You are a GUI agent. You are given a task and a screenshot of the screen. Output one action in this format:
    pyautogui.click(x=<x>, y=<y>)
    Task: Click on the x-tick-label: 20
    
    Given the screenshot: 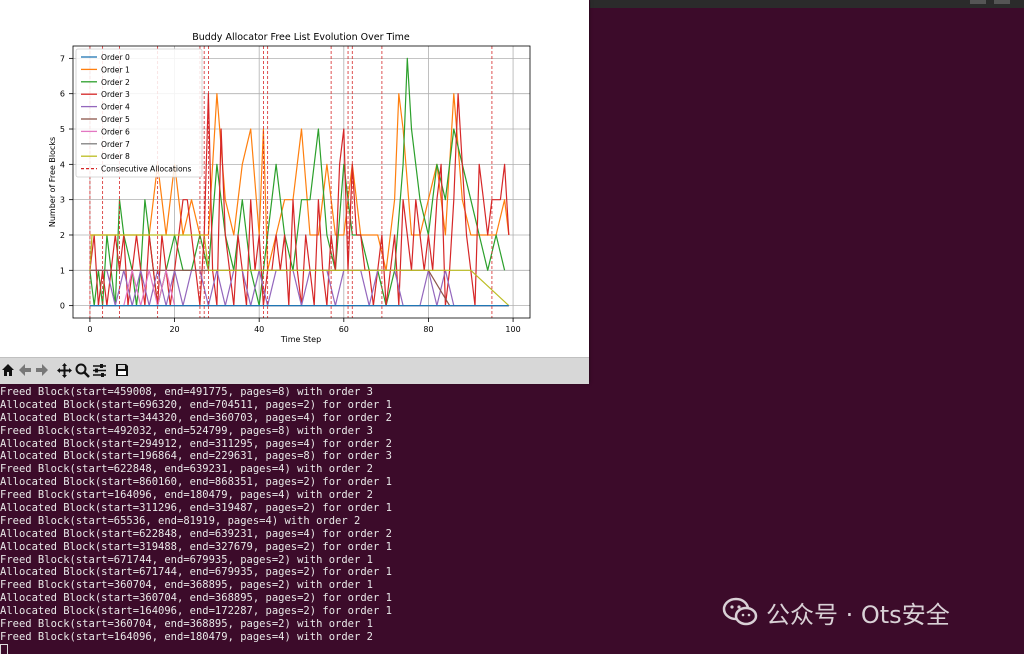 What is the action you would take?
    pyautogui.click(x=174, y=329)
    